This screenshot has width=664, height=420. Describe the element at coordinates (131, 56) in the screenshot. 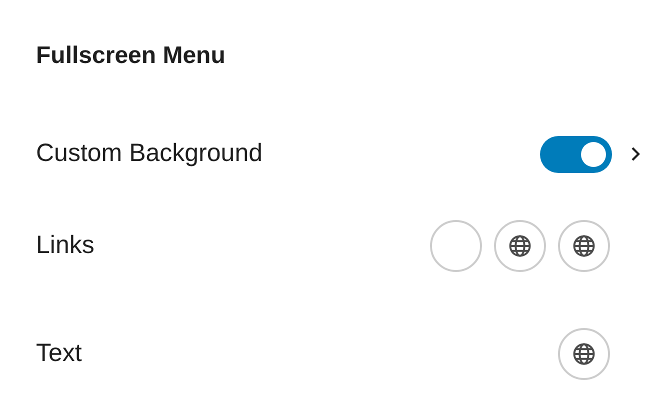

I see `panel-title: Fullscreen Menu` at that location.